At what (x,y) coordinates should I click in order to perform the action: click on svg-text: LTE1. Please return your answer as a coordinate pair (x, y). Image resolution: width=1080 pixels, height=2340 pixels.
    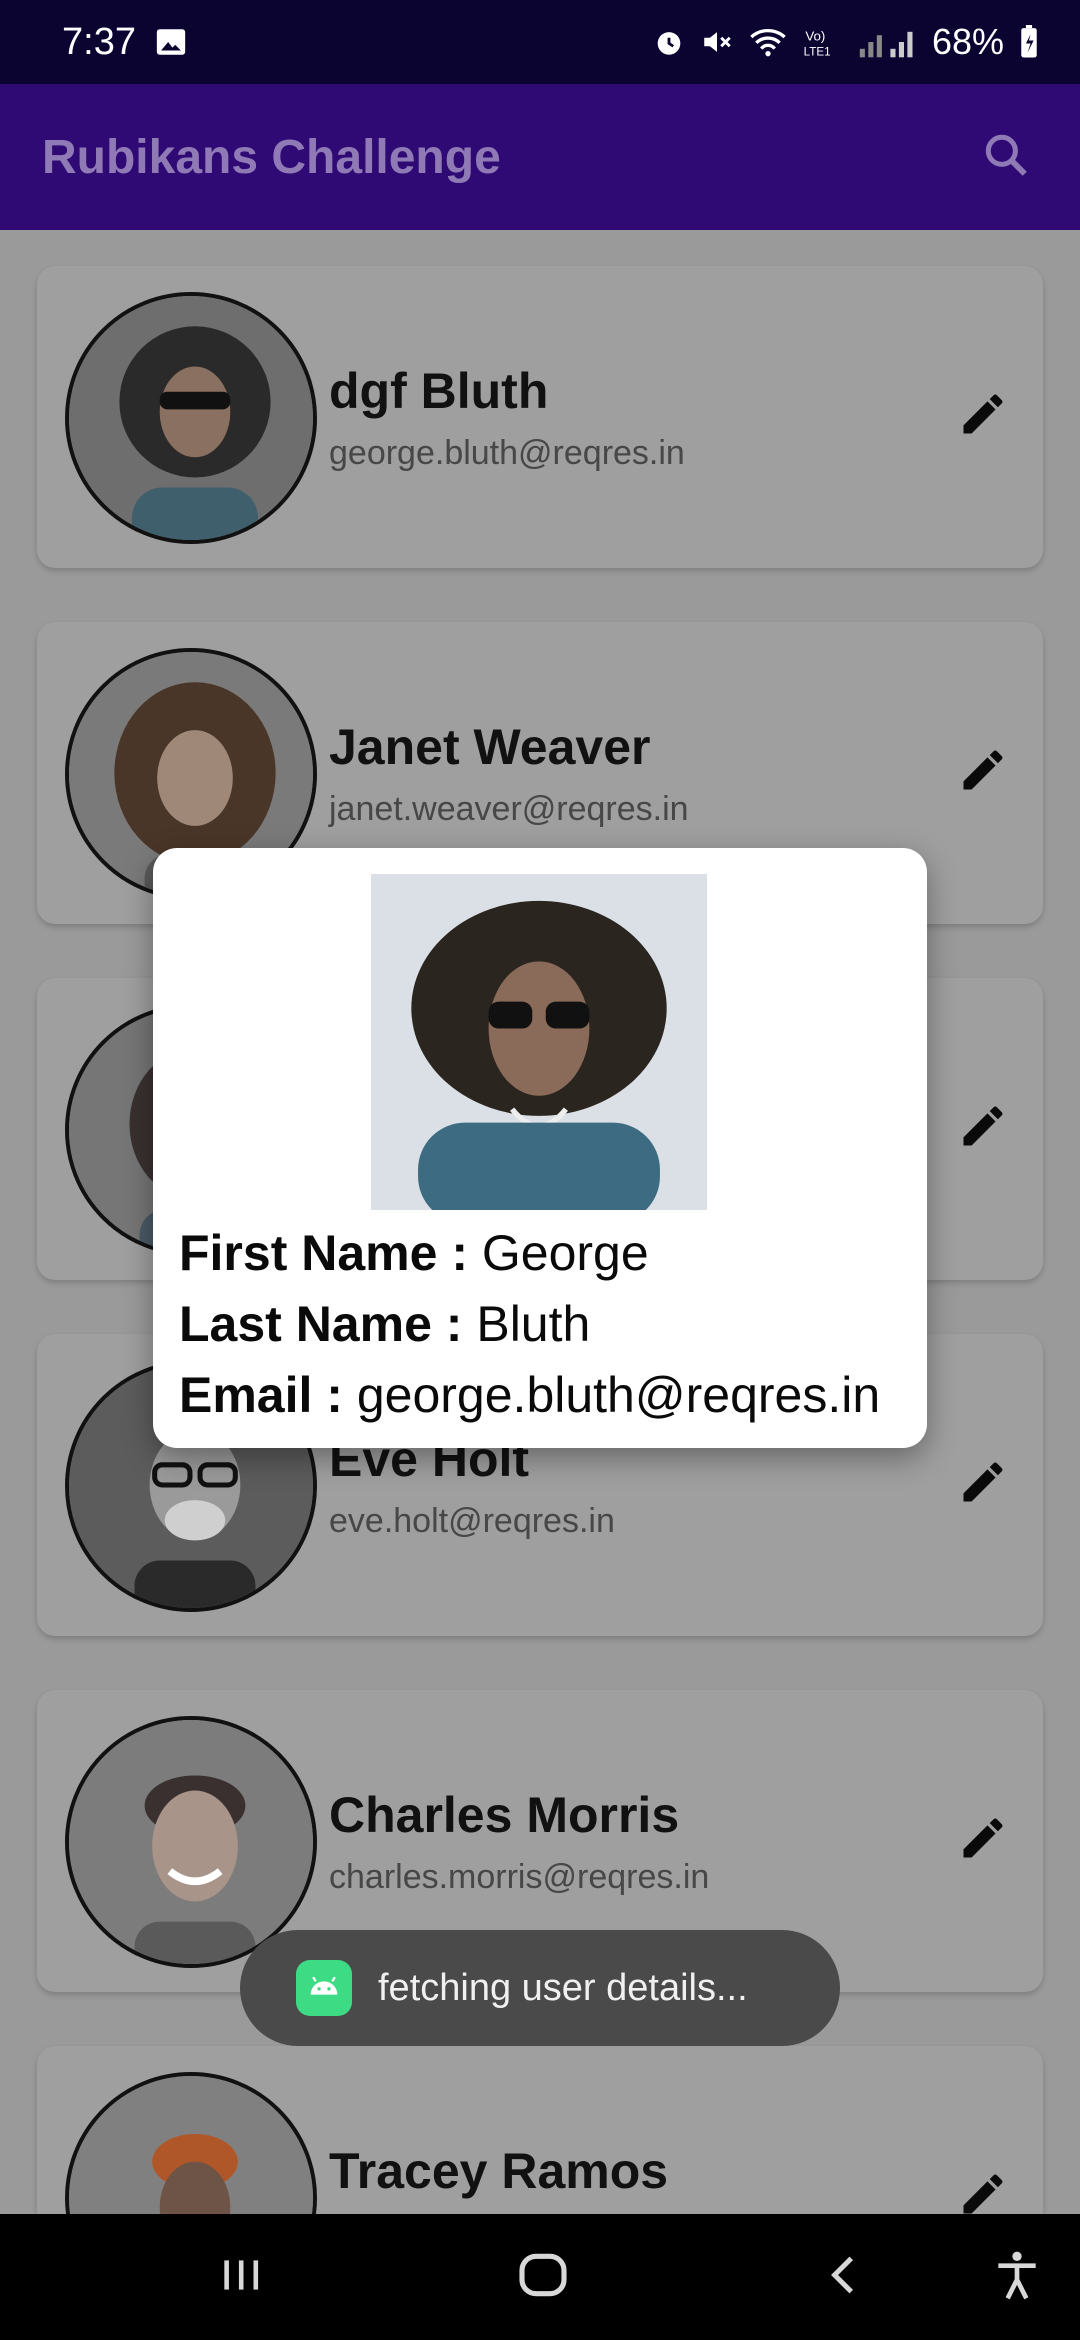
    Looking at the image, I should click on (817, 51).